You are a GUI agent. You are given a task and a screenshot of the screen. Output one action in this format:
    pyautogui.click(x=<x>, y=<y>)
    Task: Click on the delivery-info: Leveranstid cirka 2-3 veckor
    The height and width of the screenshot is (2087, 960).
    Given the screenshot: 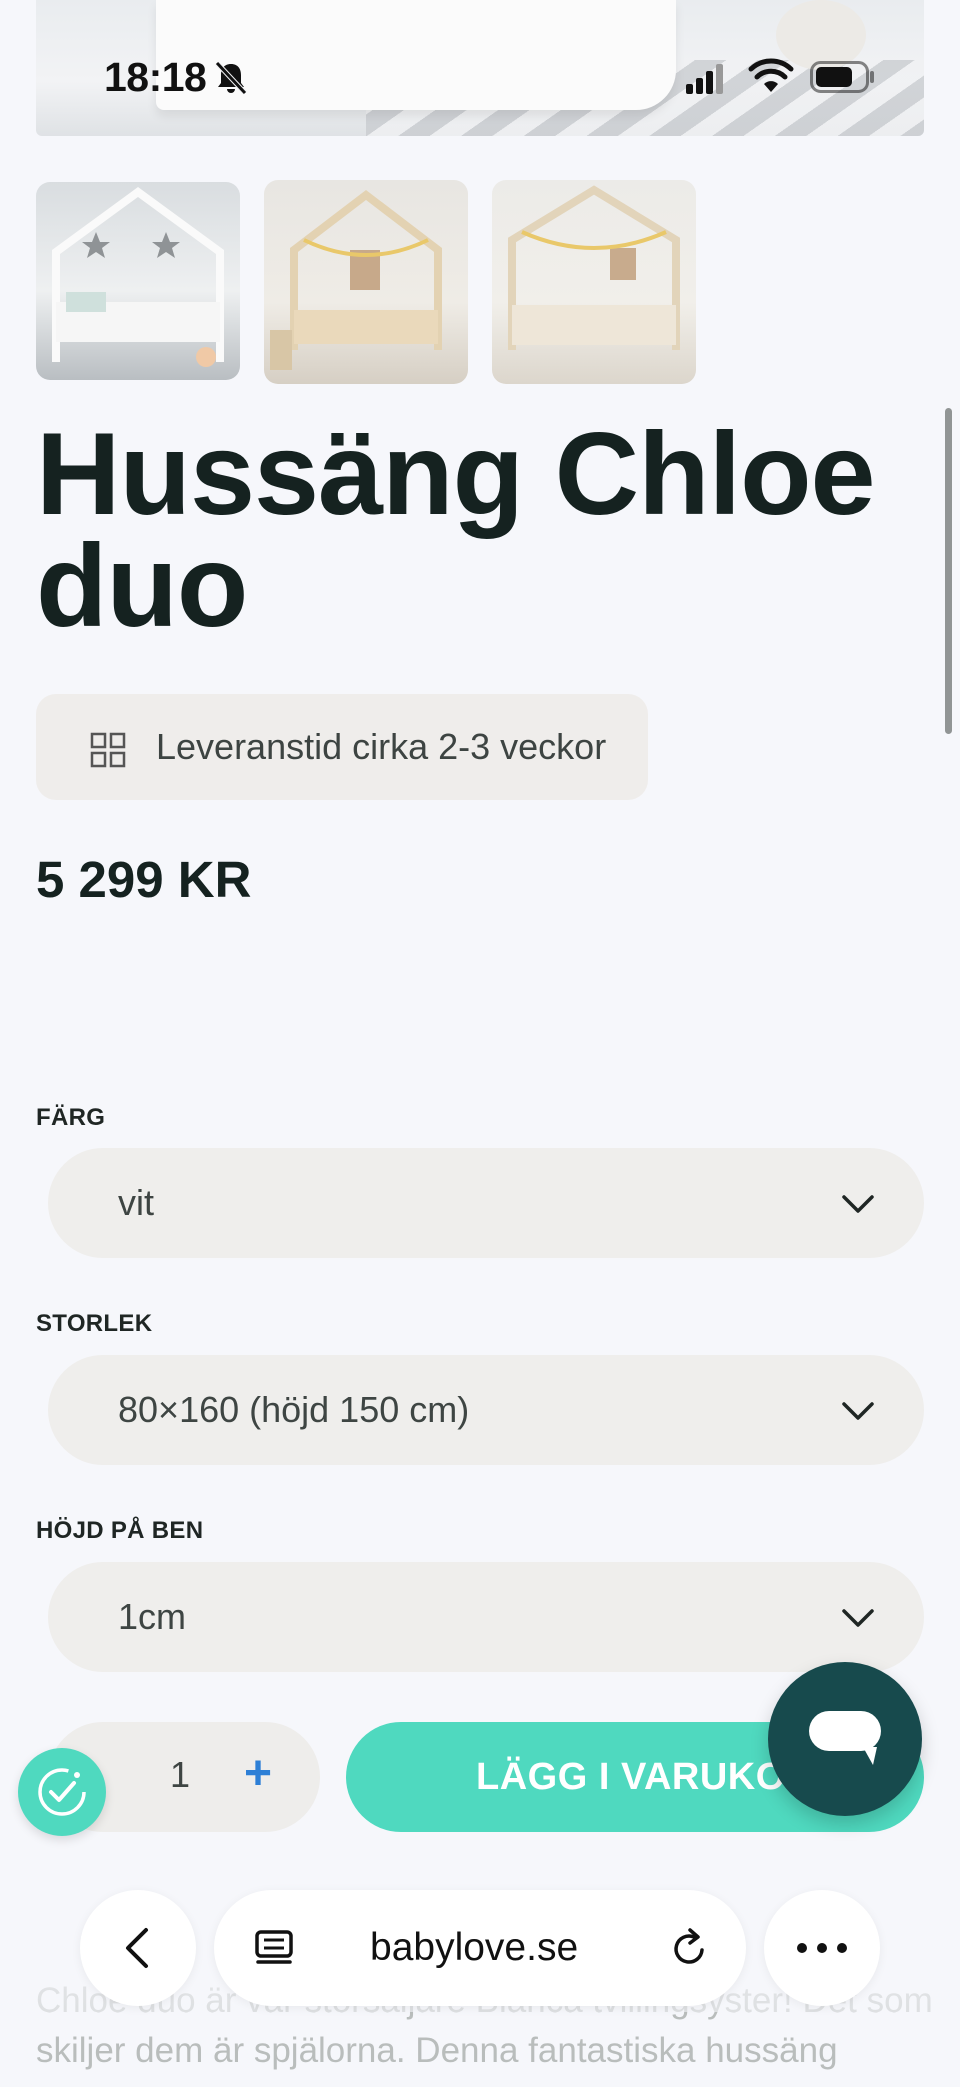 What is the action you would take?
    pyautogui.click(x=342, y=747)
    